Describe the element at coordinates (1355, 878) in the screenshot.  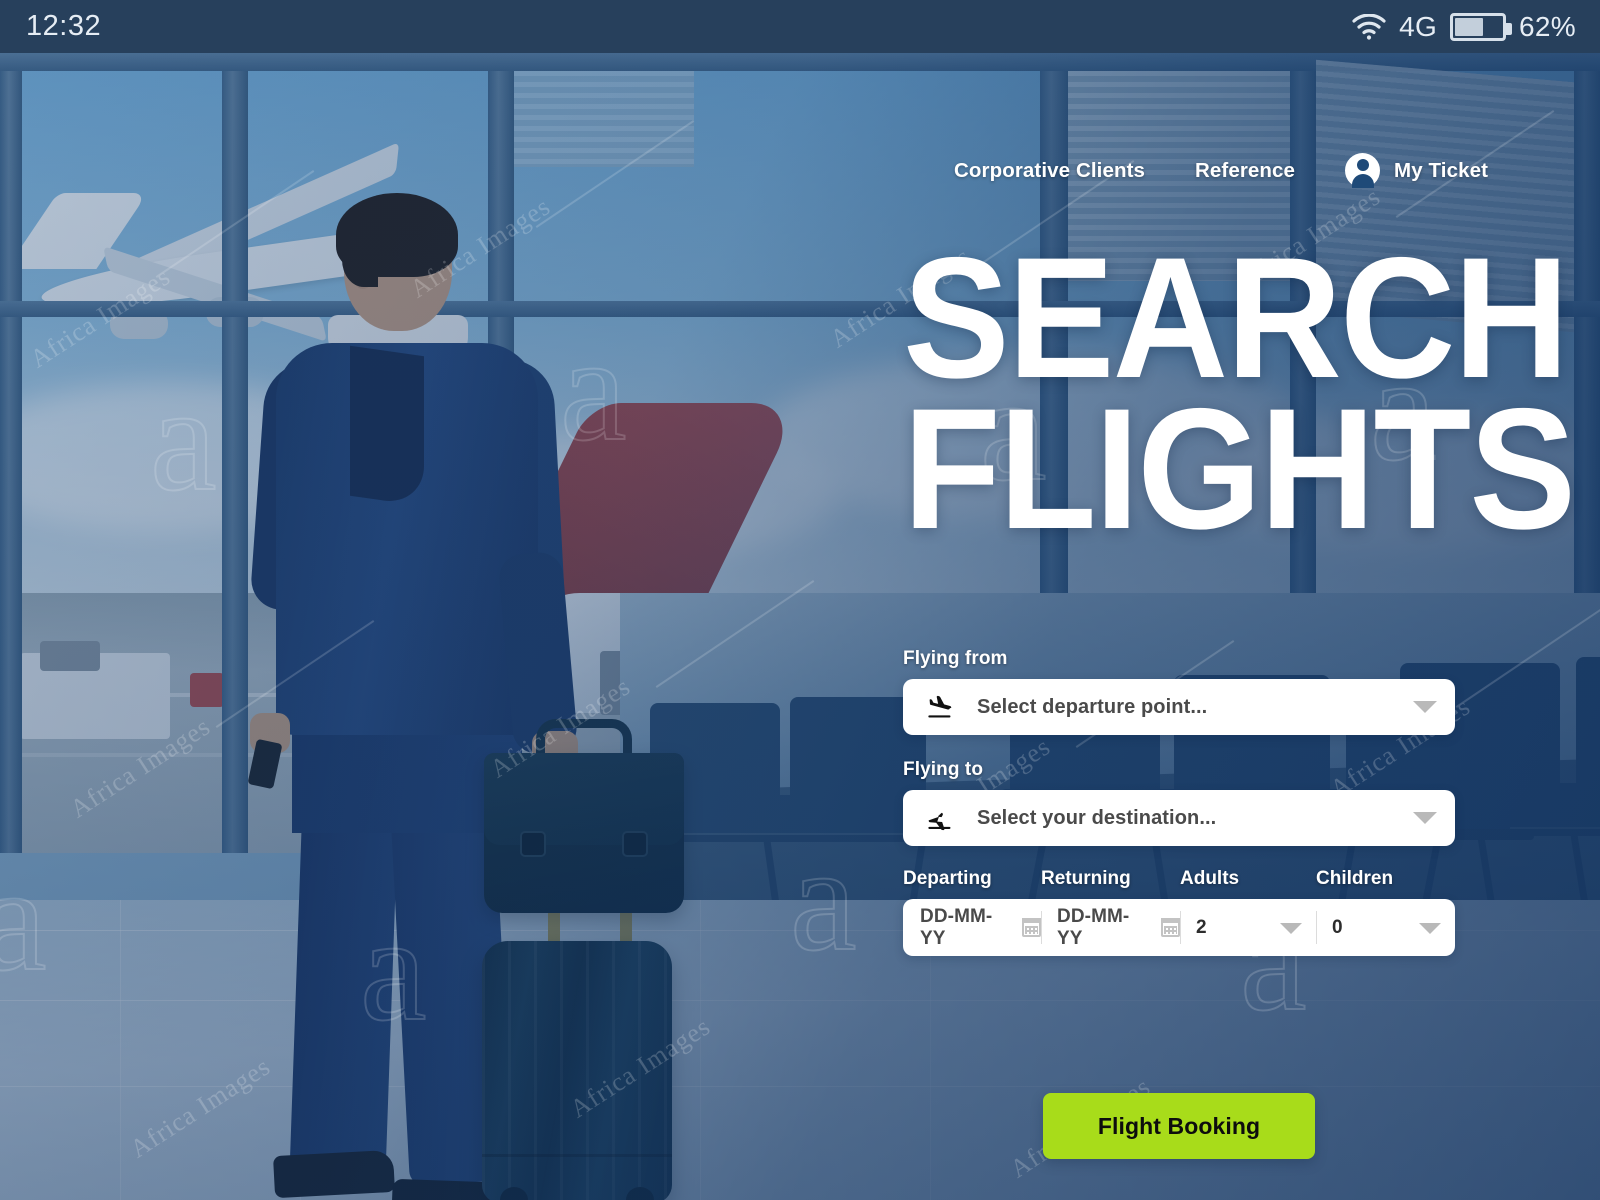
I see `children-label: Children` at that location.